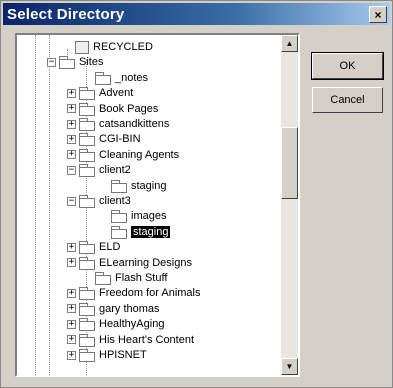 This screenshot has width=393, height=388. What do you see at coordinates (289, 205) in the screenshot?
I see `vertical-scrollbar: ▲ ▼` at bounding box center [289, 205].